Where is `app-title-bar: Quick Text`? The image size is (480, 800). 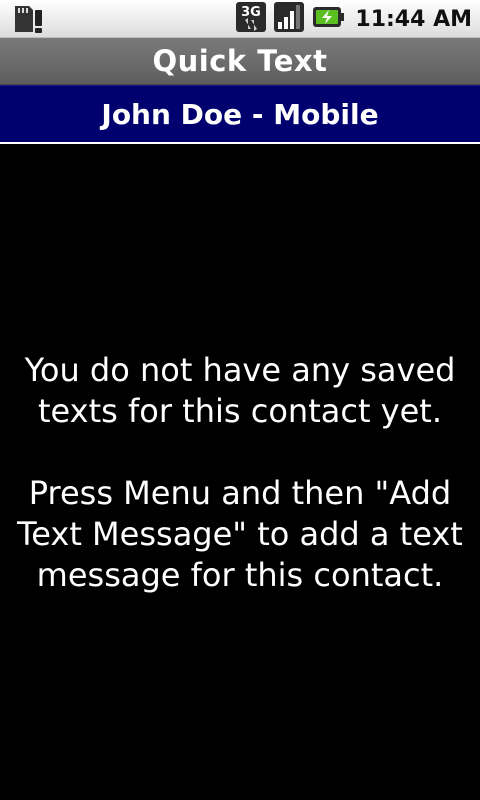
app-title-bar: Quick Text is located at coordinates (240, 61).